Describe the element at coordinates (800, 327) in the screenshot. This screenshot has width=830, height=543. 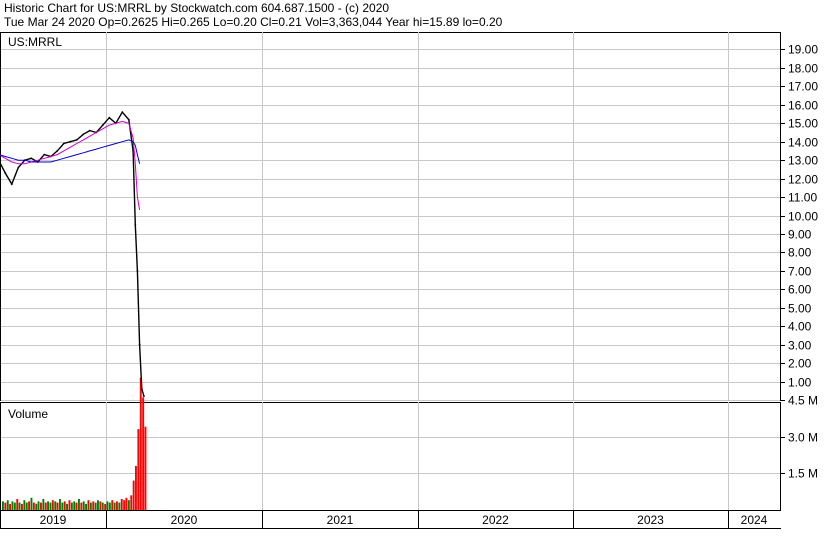
I see `price-axis-label: 4.00` at that location.